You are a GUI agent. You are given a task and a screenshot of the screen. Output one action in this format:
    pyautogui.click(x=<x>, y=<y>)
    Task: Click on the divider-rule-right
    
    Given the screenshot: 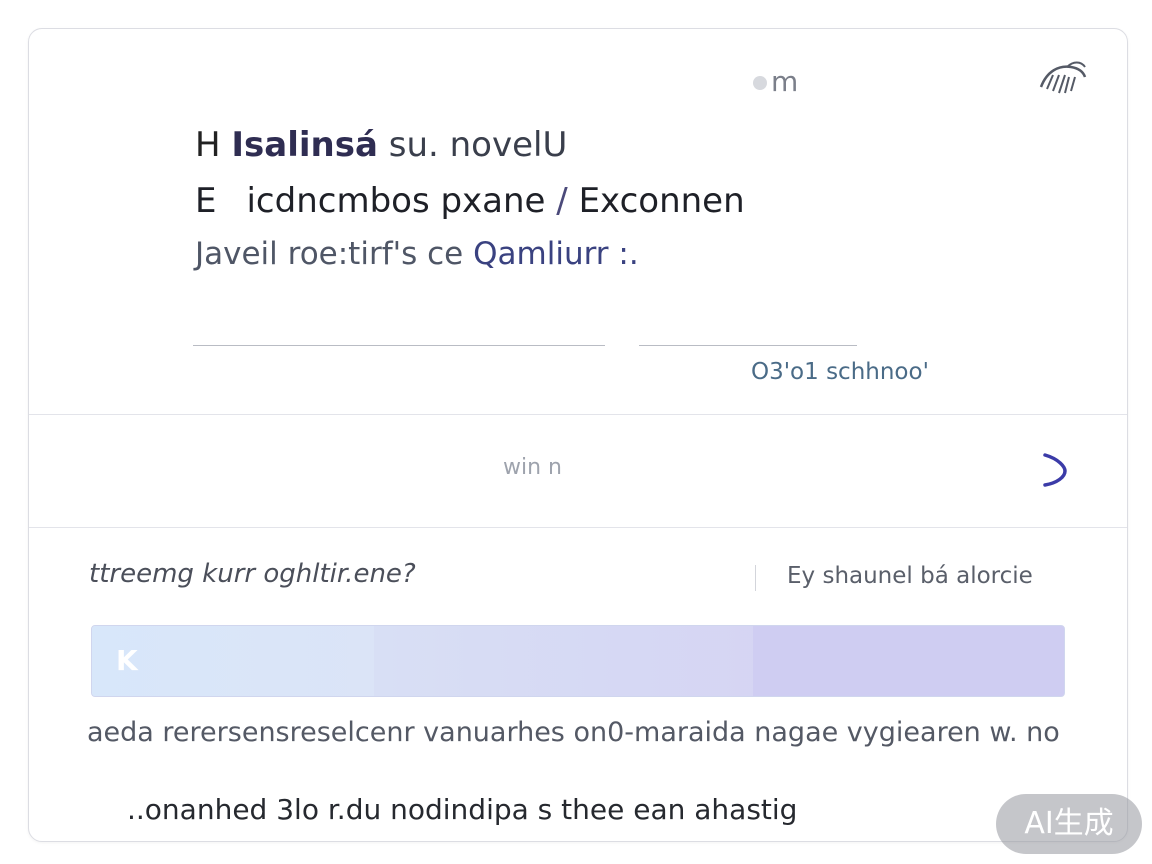 What is the action you would take?
    pyautogui.click(x=748, y=345)
    